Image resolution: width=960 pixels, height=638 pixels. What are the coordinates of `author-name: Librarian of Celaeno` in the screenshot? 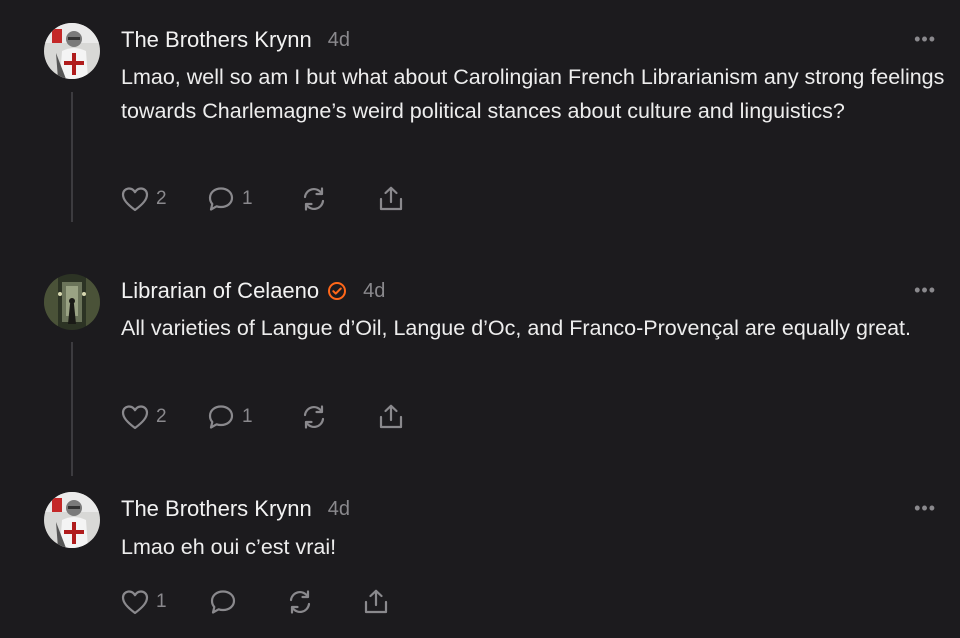 It's located at (220, 291).